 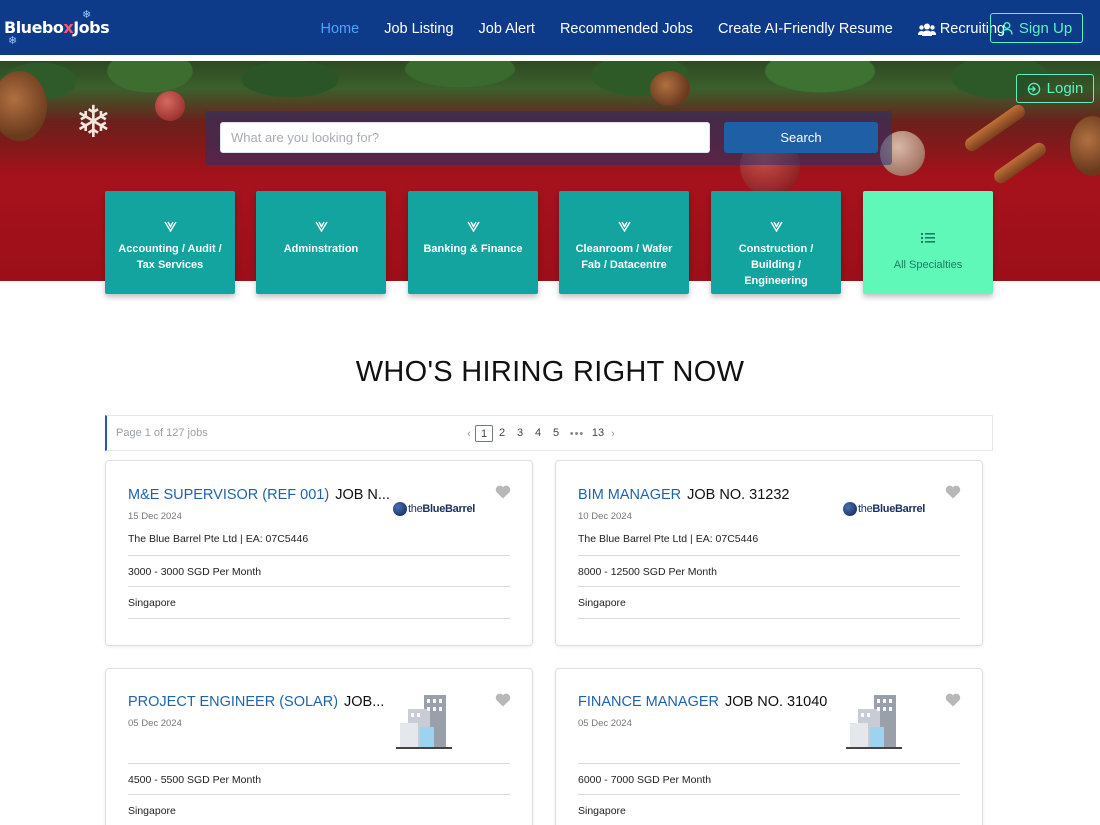 What do you see at coordinates (556, 433) in the screenshot?
I see `page-button: 5` at bounding box center [556, 433].